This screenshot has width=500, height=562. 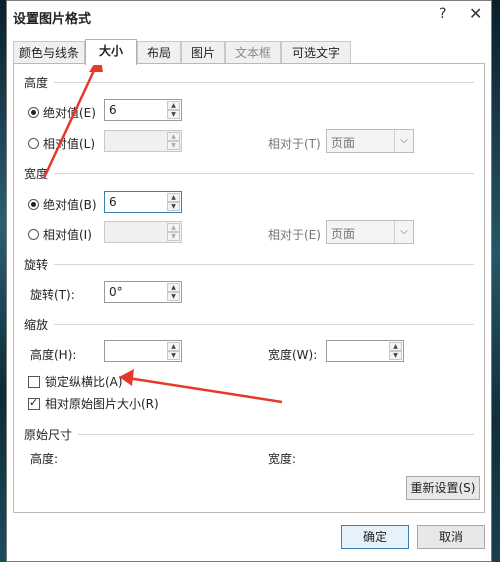 I want to click on scale-width-input: ▲ ▼, so click(x=365, y=351).